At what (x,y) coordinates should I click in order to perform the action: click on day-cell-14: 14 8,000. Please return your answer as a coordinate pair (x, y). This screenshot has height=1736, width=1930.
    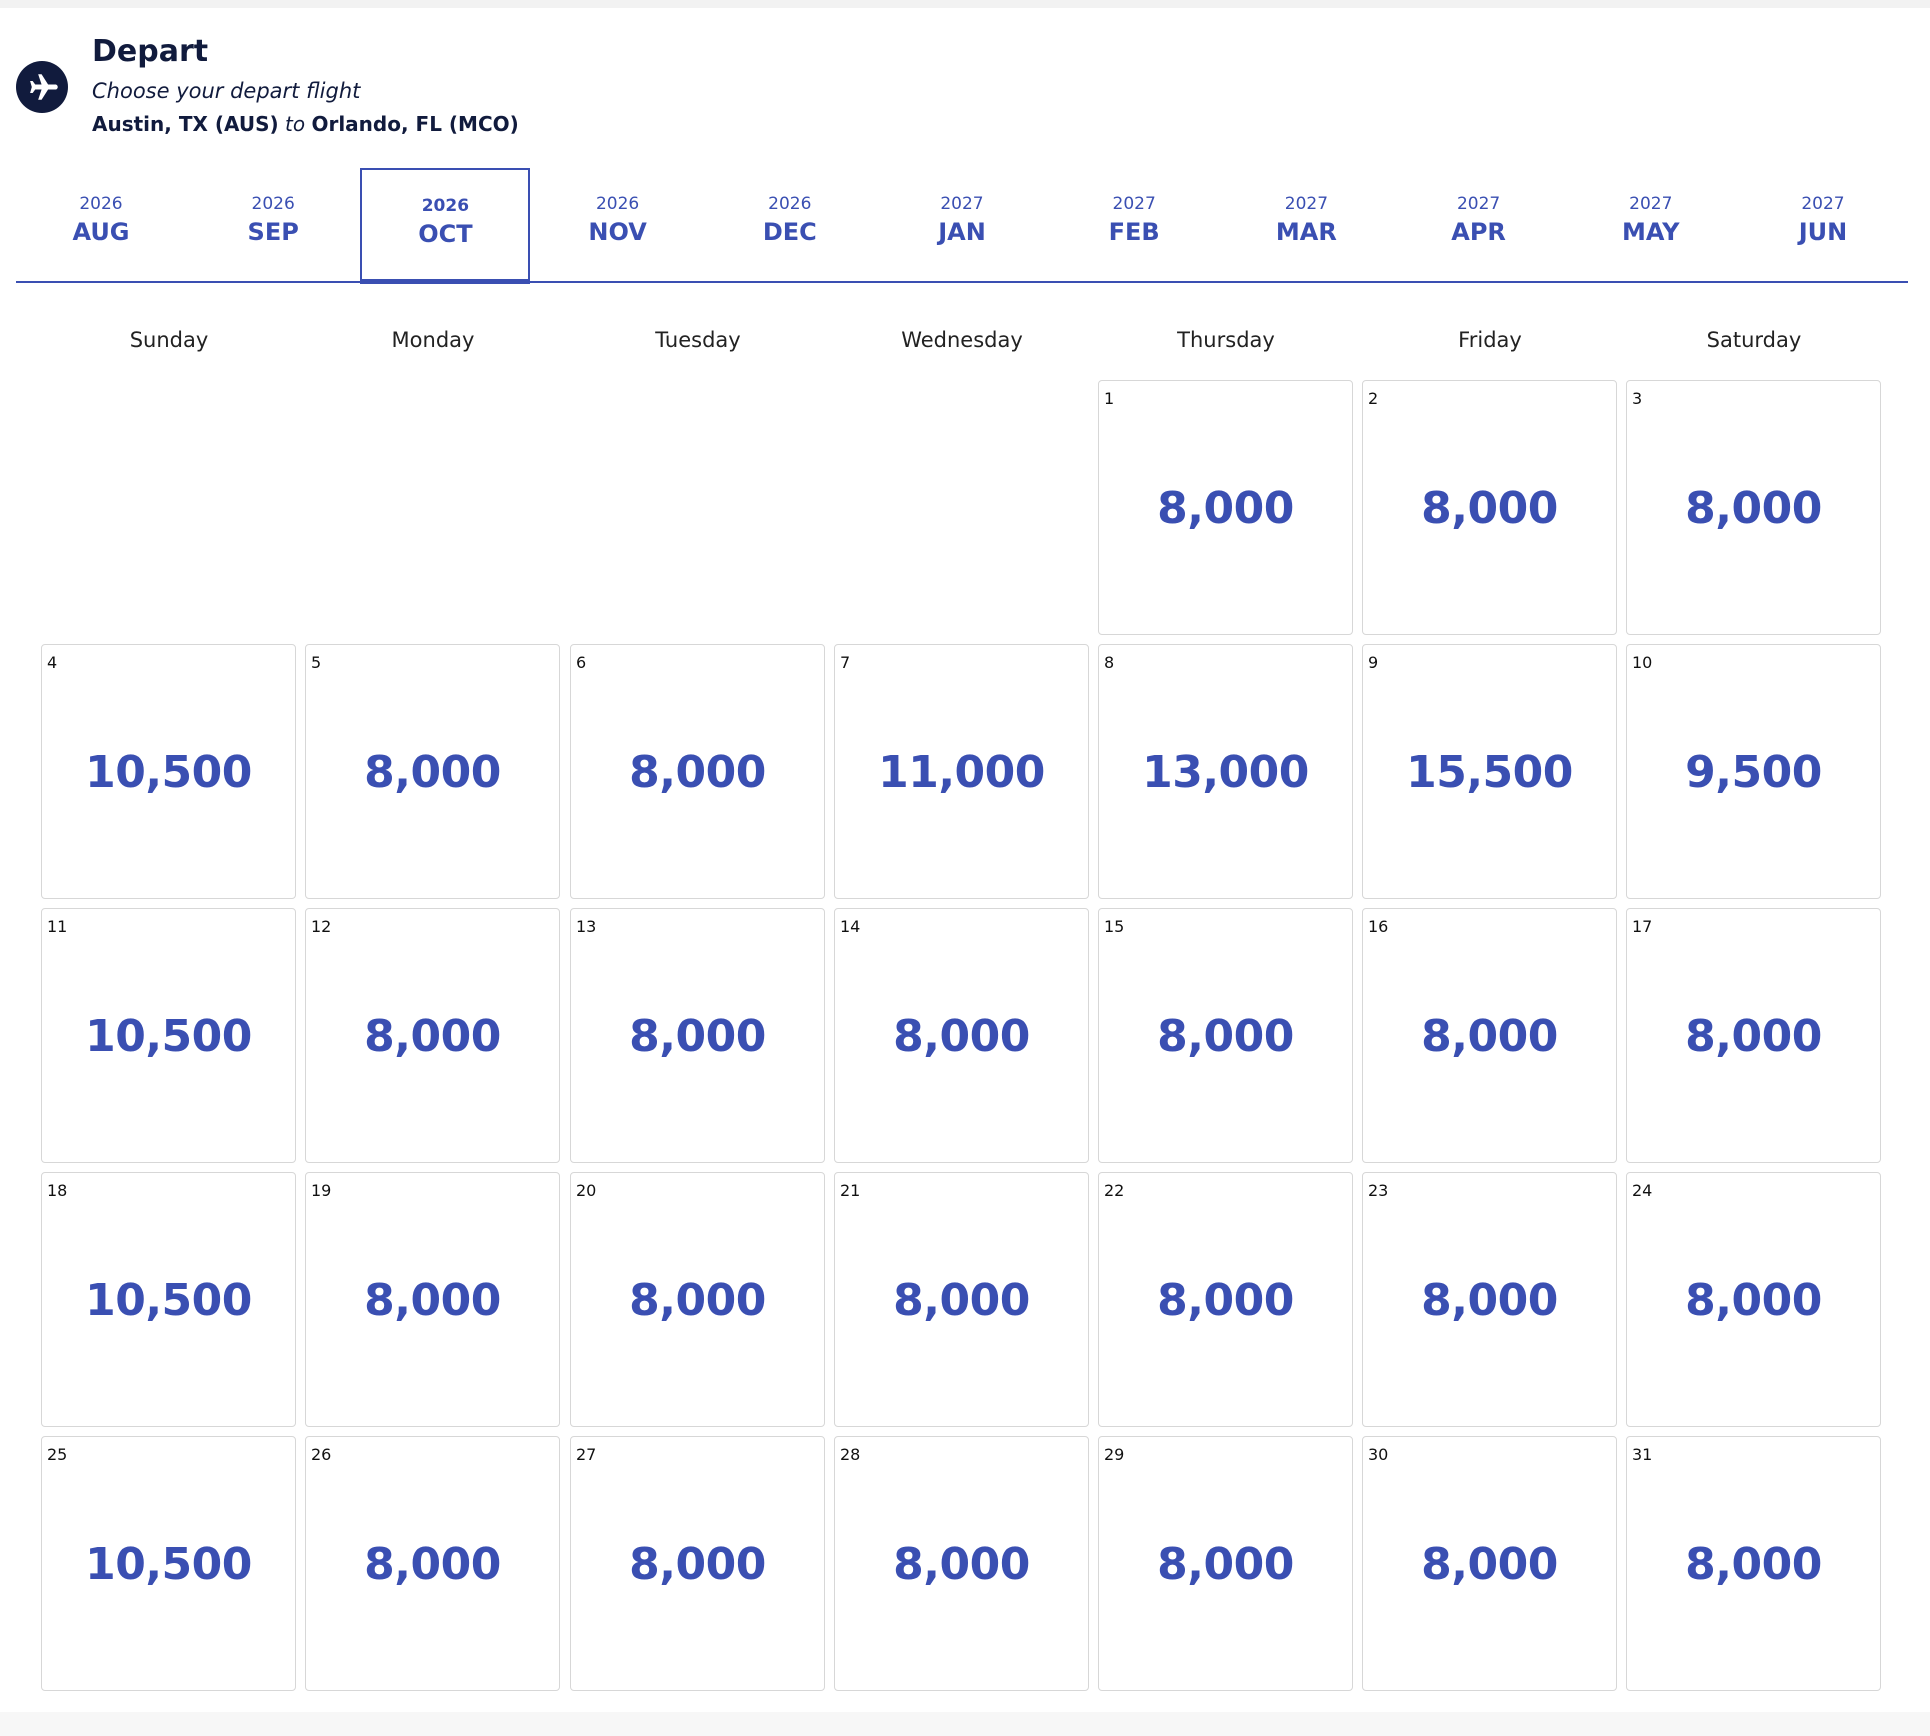
    Looking at the image, I should click on (961, 1035).